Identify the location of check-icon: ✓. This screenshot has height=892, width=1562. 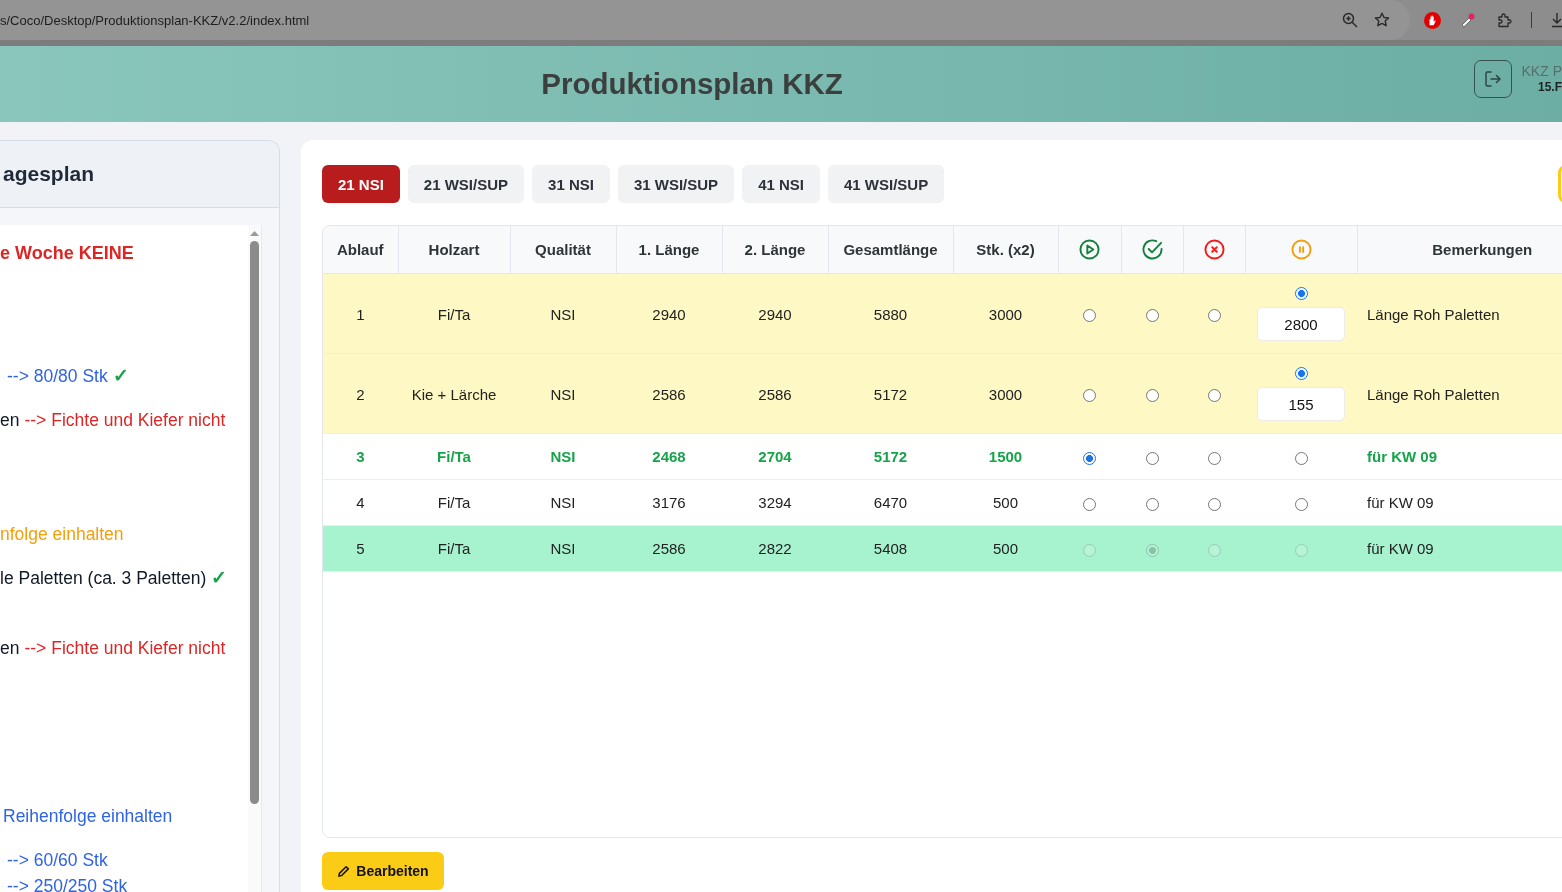
(219, 578).